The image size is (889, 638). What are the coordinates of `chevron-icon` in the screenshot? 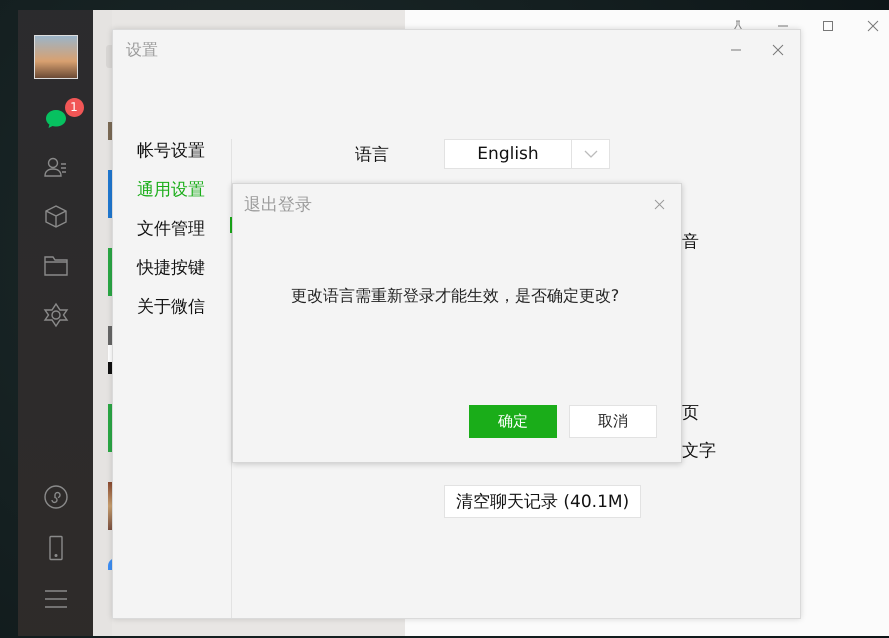 It's located at (591, 154).